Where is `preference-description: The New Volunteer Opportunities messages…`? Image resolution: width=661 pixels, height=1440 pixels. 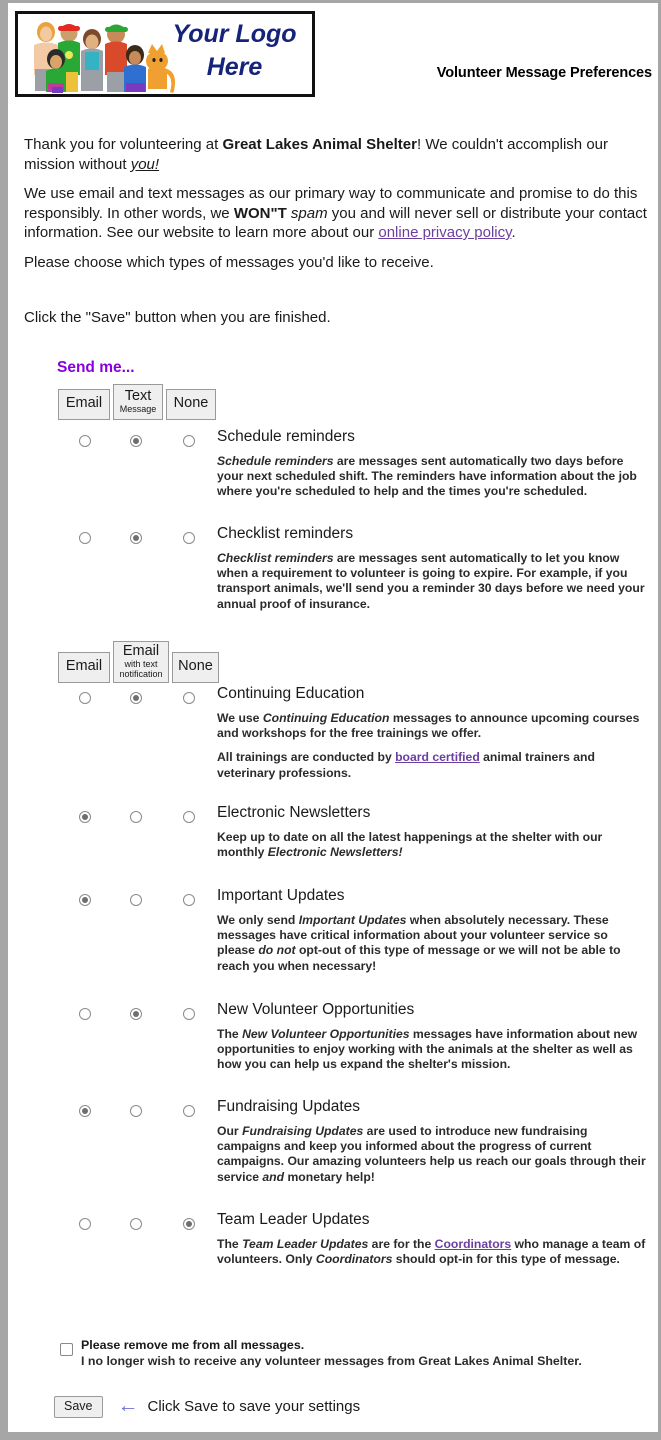
preference-description: The New Volunteer Opportunities messages… is located at coordinates (433, 1050).